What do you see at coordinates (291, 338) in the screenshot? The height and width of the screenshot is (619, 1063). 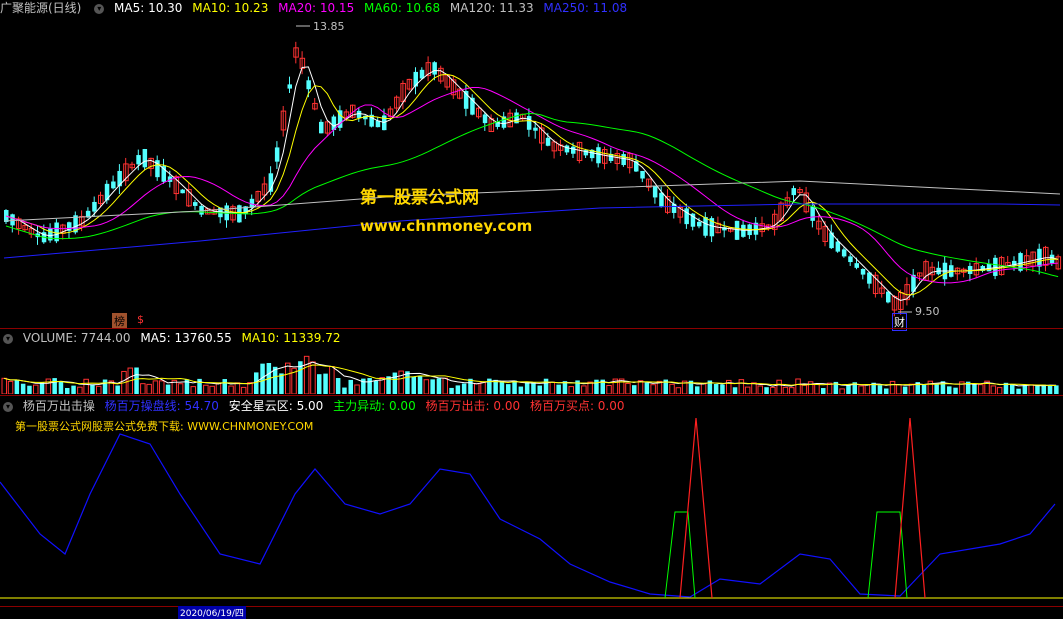 I see `vol-ma10-label: MA10: 11339.72` at bounding box center [291, 338].